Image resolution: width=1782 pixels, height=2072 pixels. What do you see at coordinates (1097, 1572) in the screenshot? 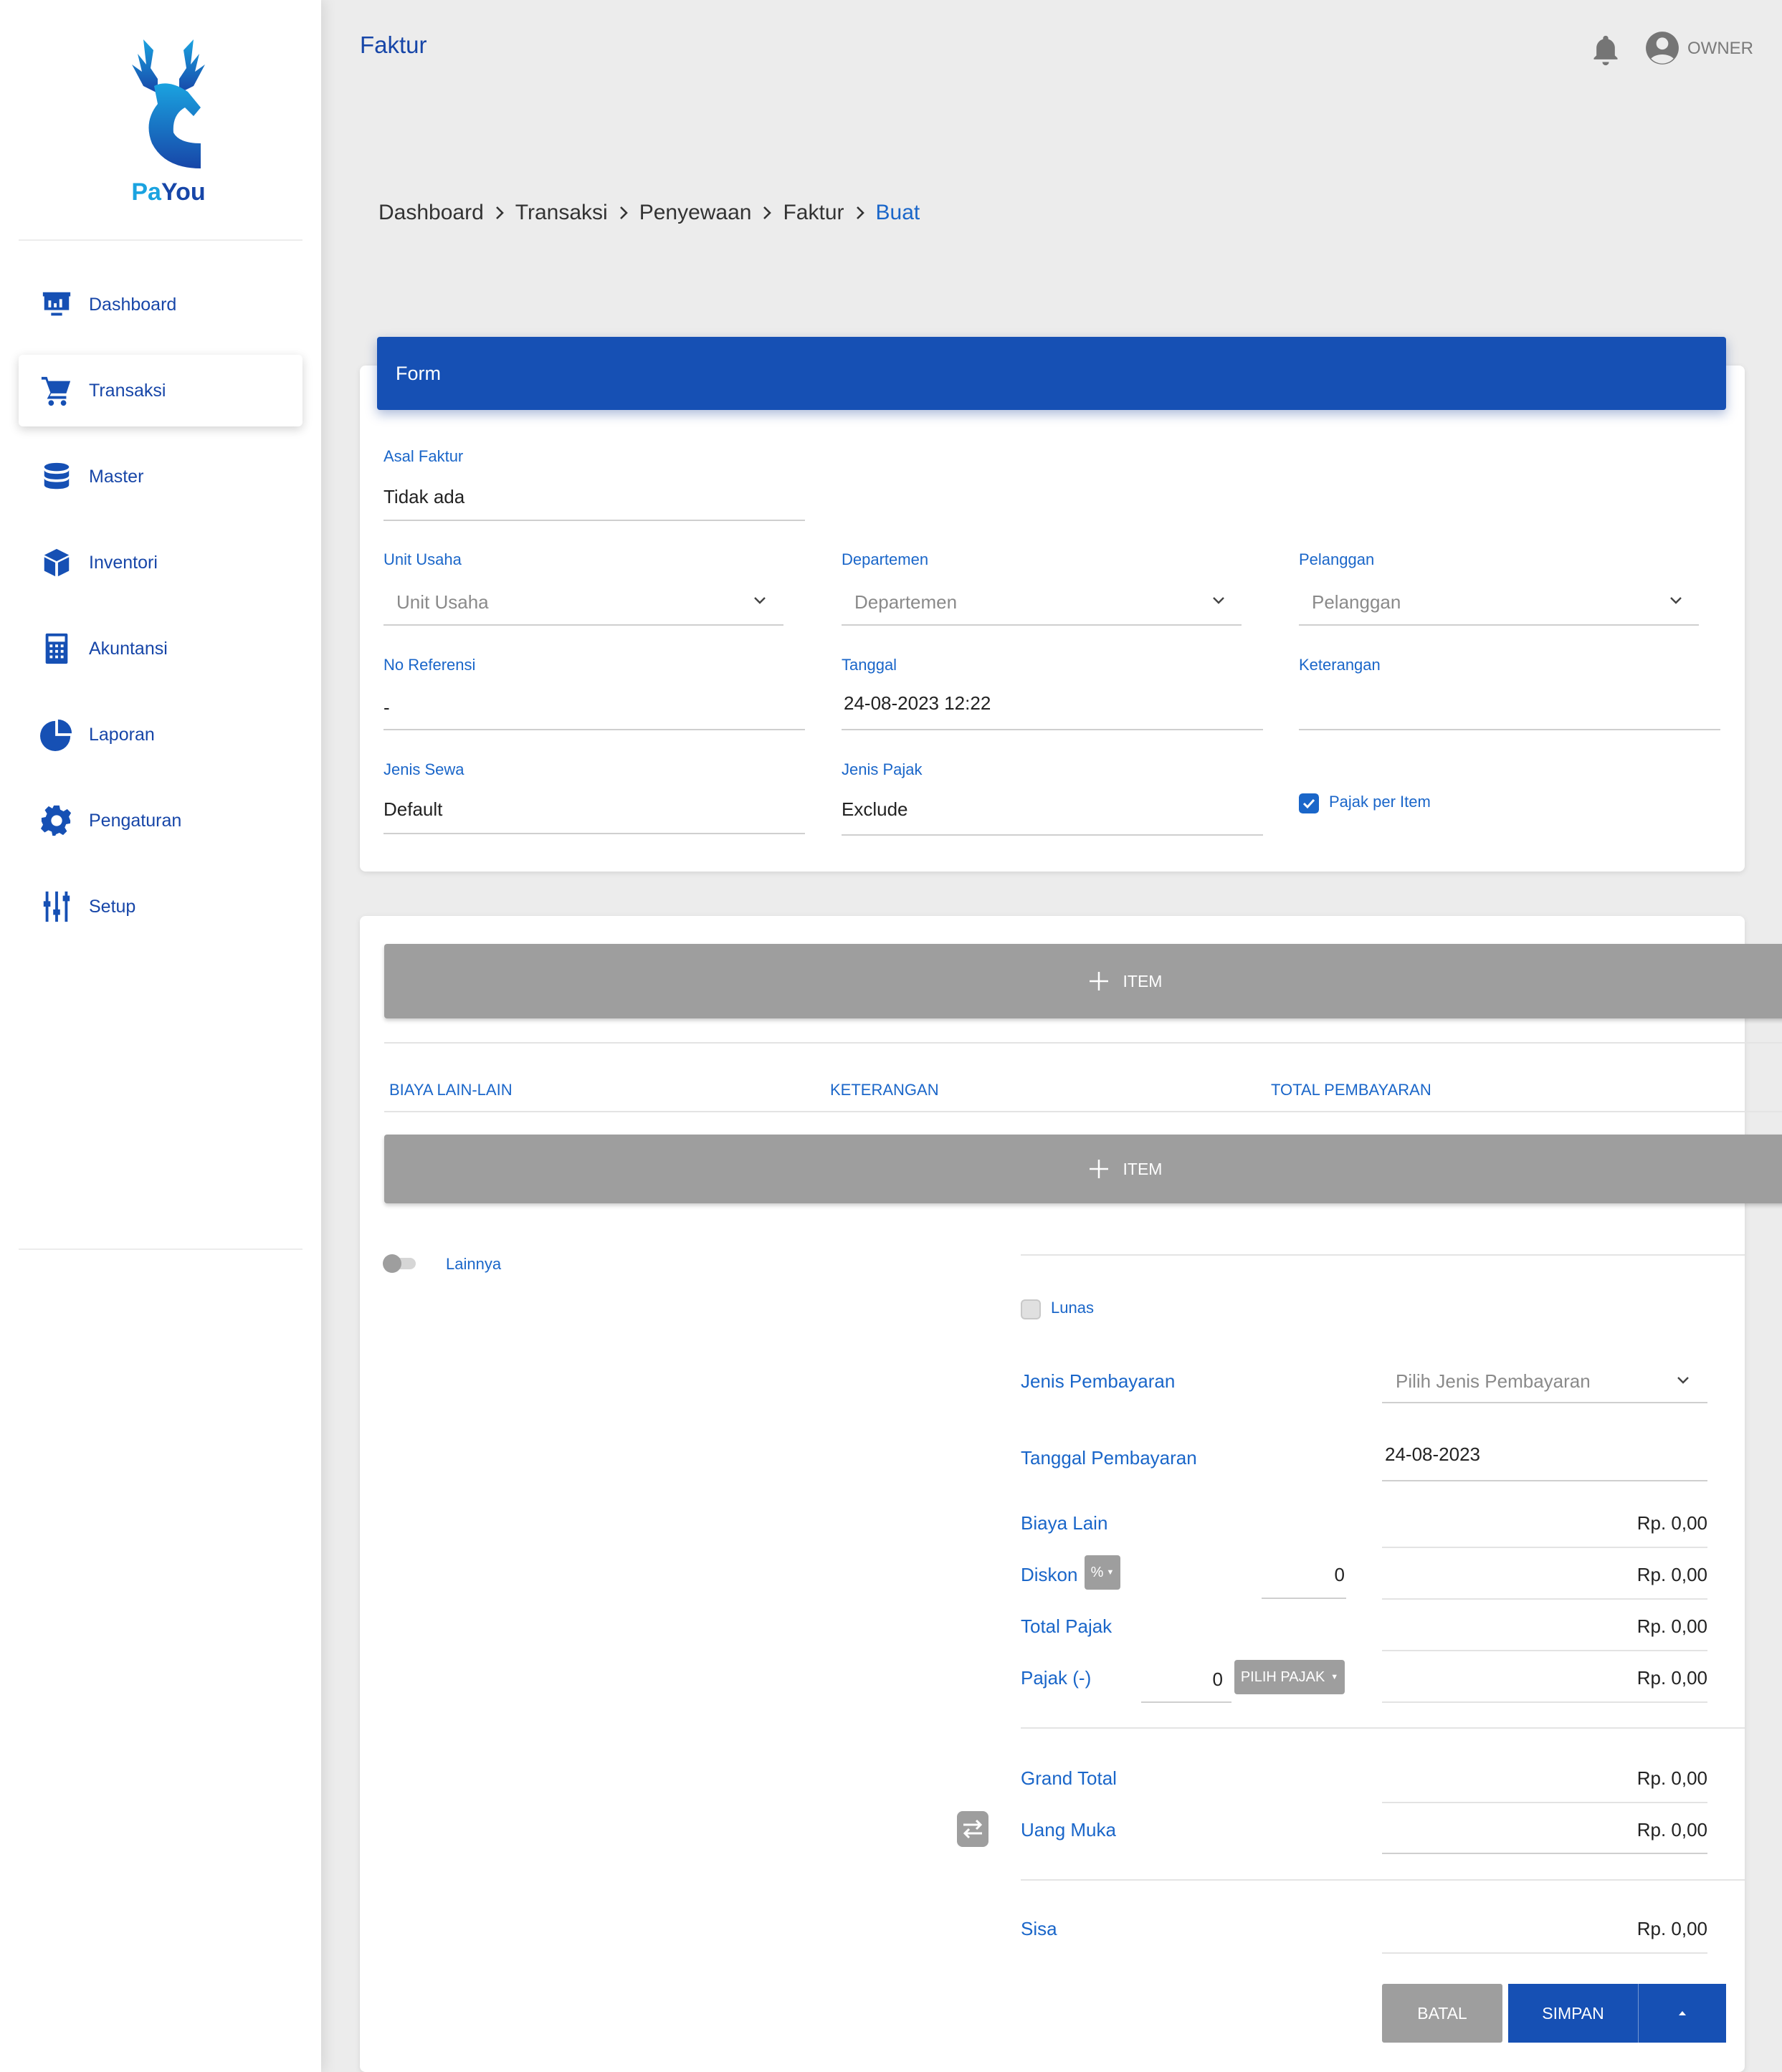
I see `diskon-type-label: %` at bounding box center [1097, 1572].